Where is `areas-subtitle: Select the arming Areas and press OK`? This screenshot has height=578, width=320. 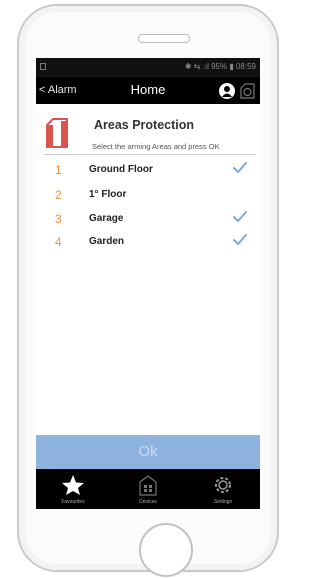 areas-subtitle: Select the arming Areas and press OK is located at coordinates (156, 146).